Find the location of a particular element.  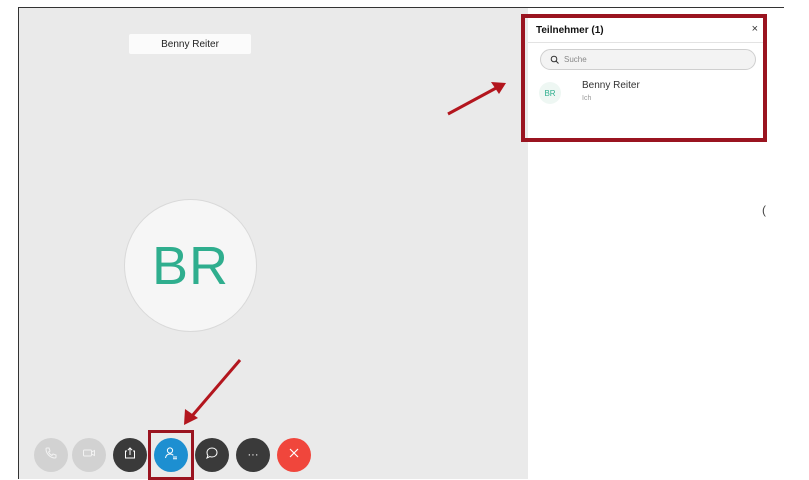

chat-button is located at coordinates (212, 455).